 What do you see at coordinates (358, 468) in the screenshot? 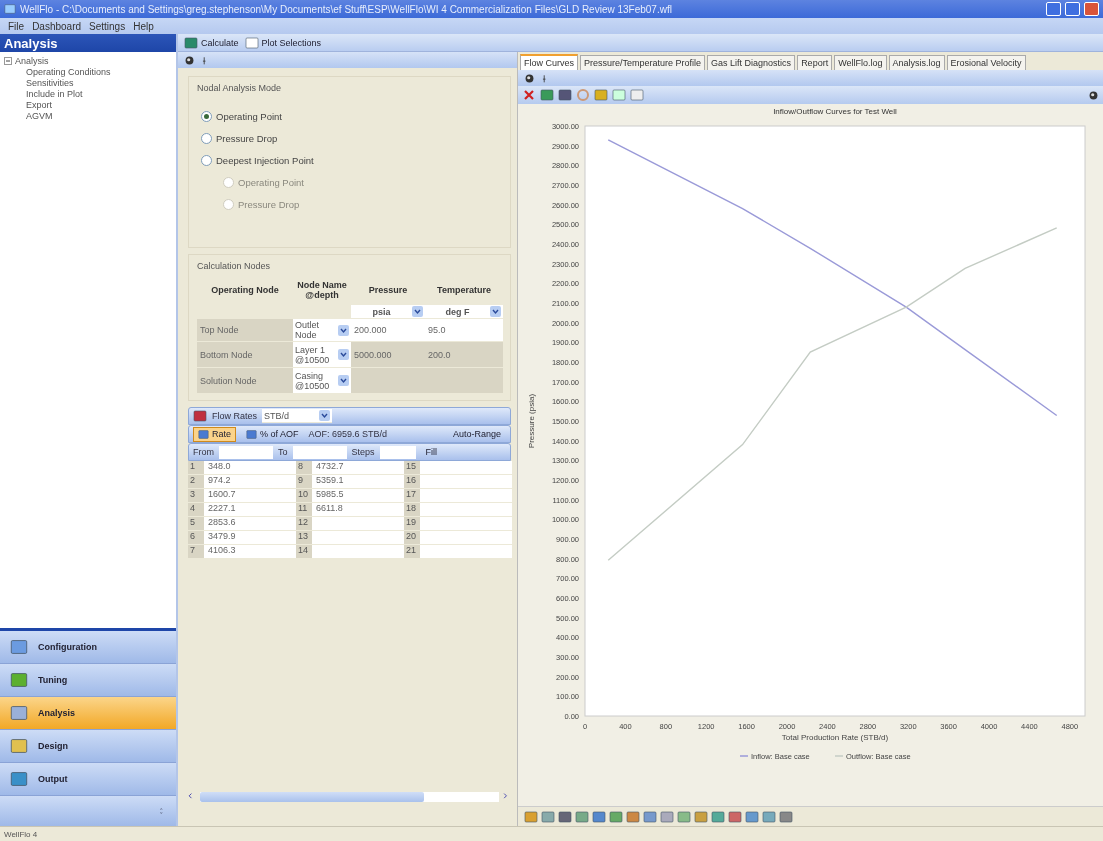
I see `table-cell: 4732.7` at bounding box center [358, 468].